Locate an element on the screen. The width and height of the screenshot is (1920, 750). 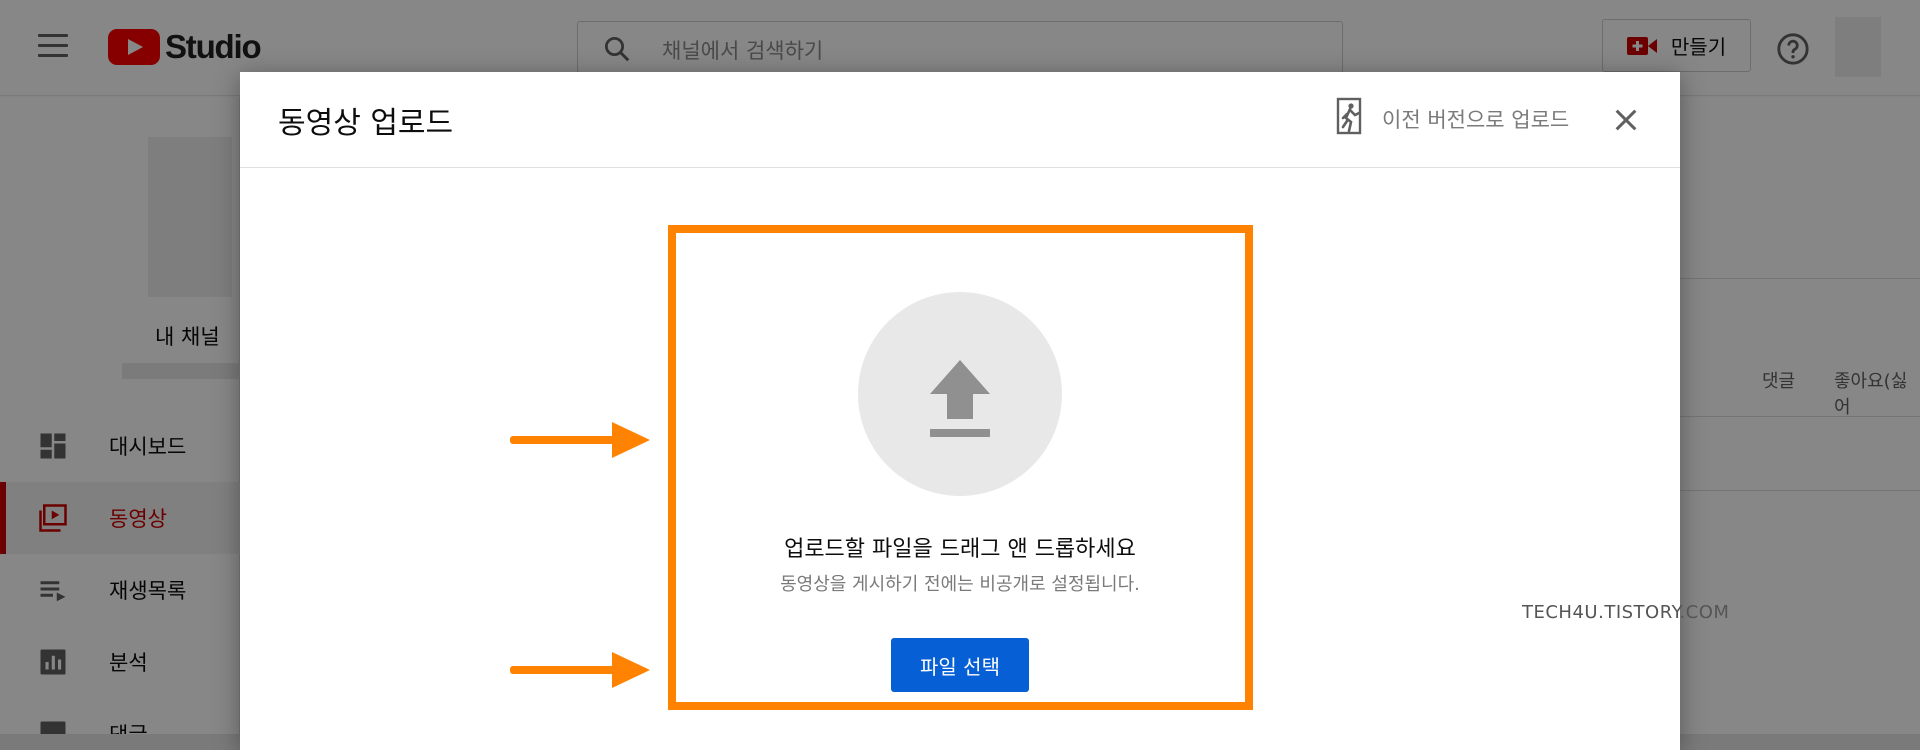
drop-subtitle: 동영상을 게시하기 전에는 비공개로 설정됩니다. is located at coordinates (960, 584).